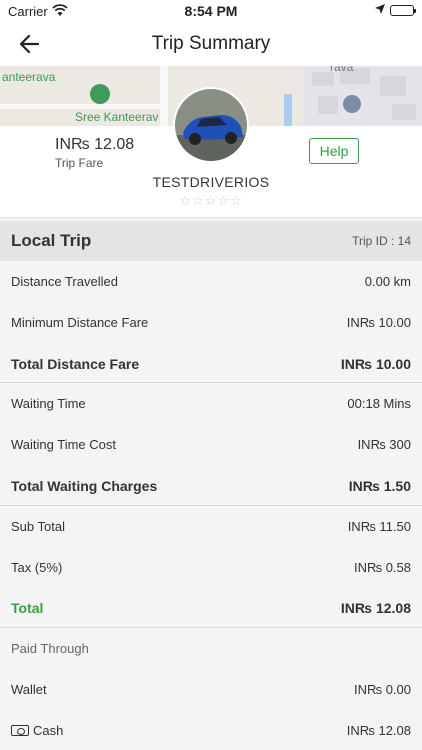 The height and width of the screenshot is (750, 422). What do you see at coordinates (211, 281) in the screenshot?
I see `fare-row: Distance Travelled 0.00 km` at bounding box center [211, 281].